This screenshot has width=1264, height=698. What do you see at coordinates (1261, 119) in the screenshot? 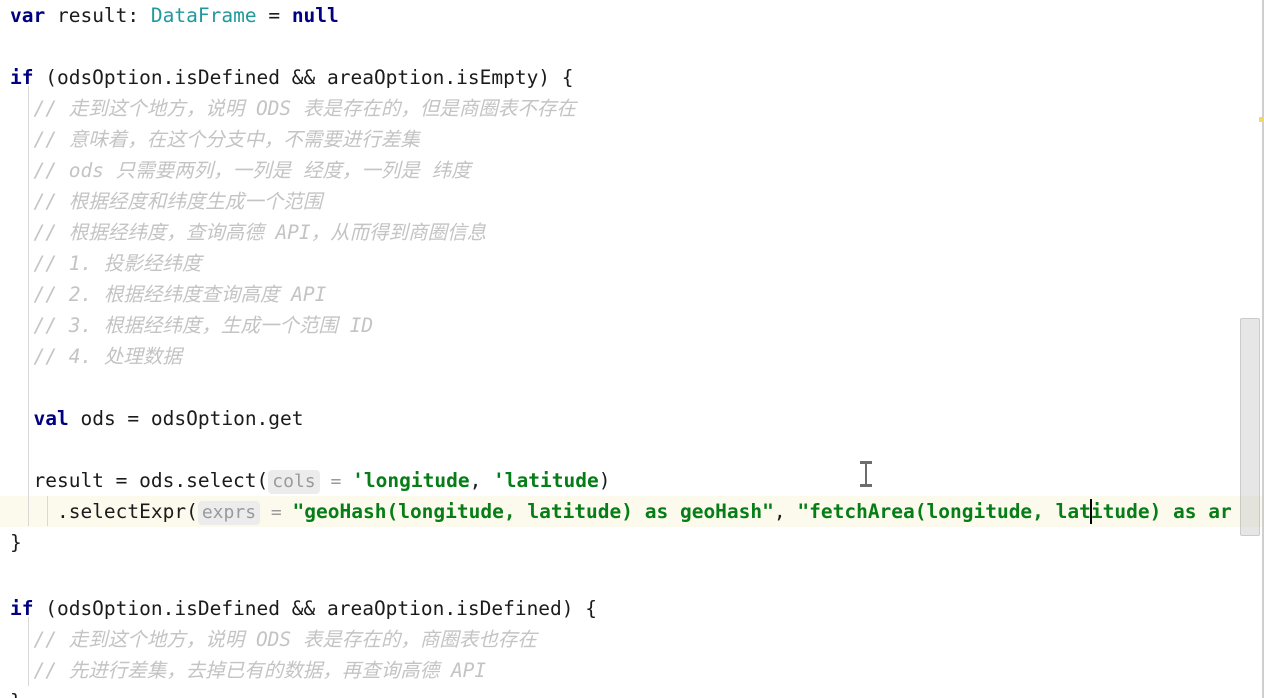
I see `warning-marker-stripe` at bounding box center [1261, 119].